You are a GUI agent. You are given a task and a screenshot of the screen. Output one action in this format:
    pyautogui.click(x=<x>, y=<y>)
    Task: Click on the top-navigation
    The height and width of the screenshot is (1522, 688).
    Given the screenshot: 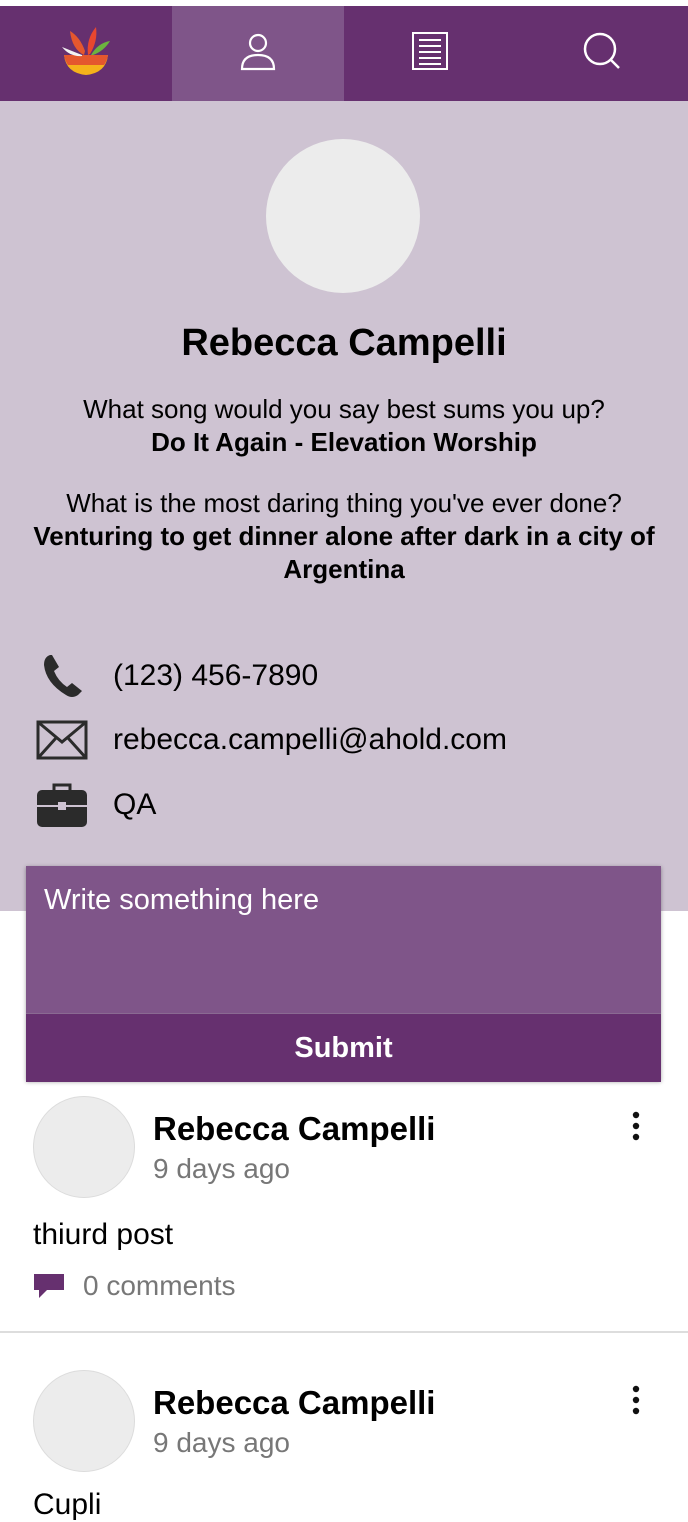 What is the action you would take?
    pyautogui.click(x=344, y=53)
    